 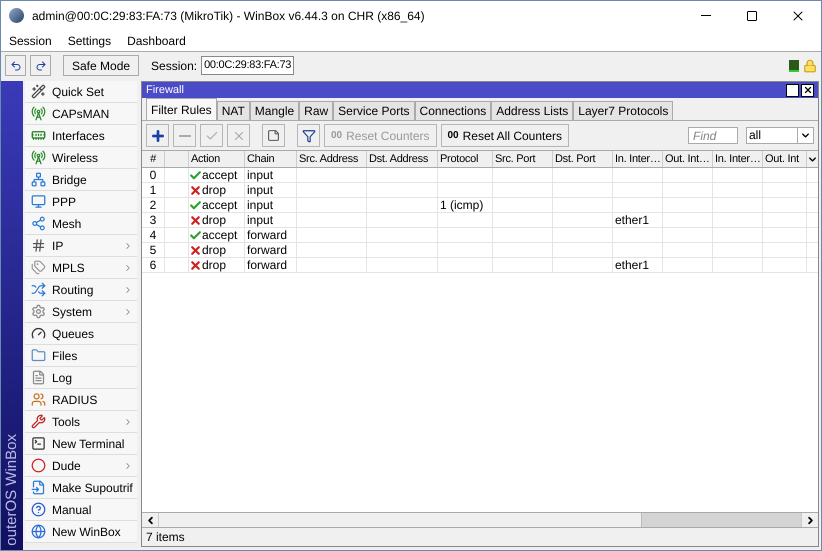 What do you see at coordinates (153, 205) in the screenshot?
I see `table-cell: 2` at bounding box center [153, 205].